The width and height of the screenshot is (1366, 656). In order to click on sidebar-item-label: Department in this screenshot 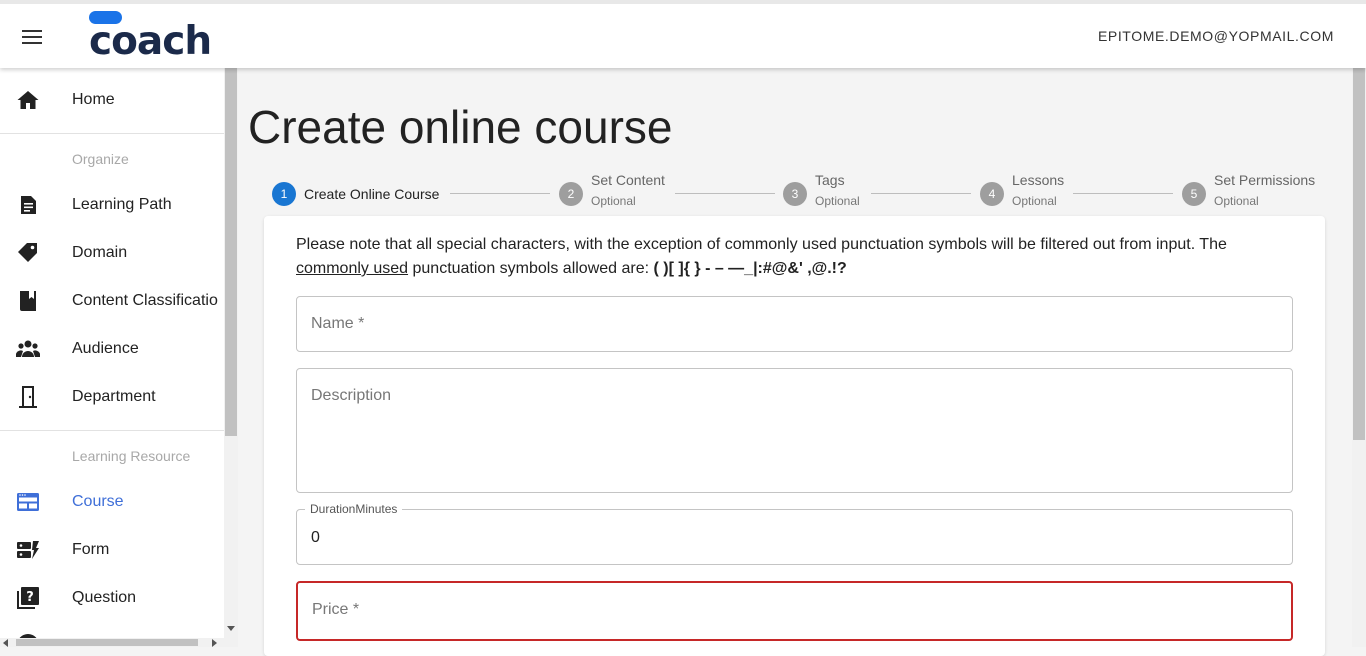, I will do `click(114, 396)`.